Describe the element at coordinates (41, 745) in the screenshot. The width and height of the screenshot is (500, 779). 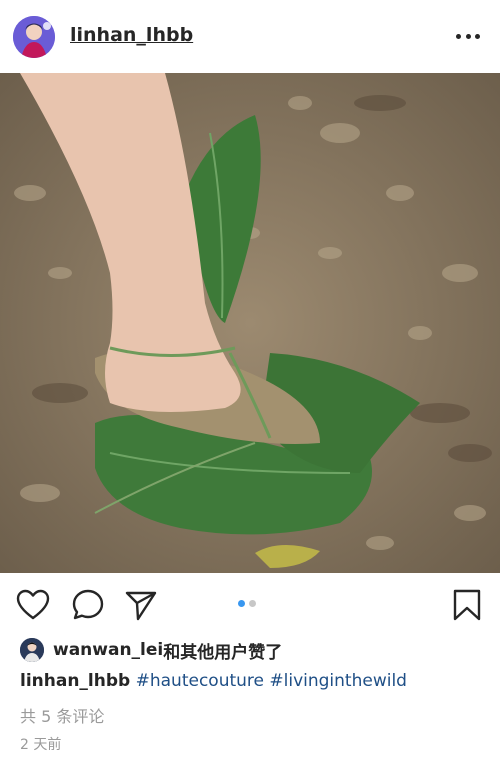
I see `post-timestamp: 2 天前` at that location.